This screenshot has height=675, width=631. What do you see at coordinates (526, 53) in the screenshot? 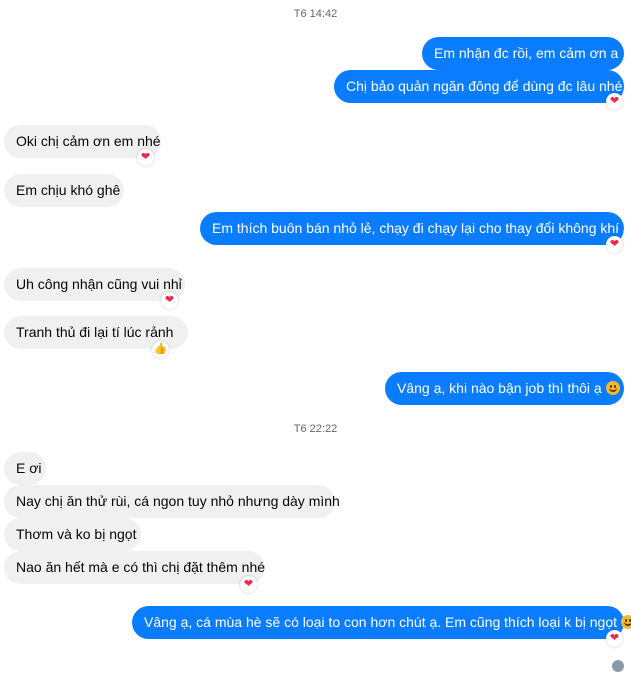
I see `message-text: Em nhận đc rồi, em cảm ơn a` at bounding box center [526, 53].